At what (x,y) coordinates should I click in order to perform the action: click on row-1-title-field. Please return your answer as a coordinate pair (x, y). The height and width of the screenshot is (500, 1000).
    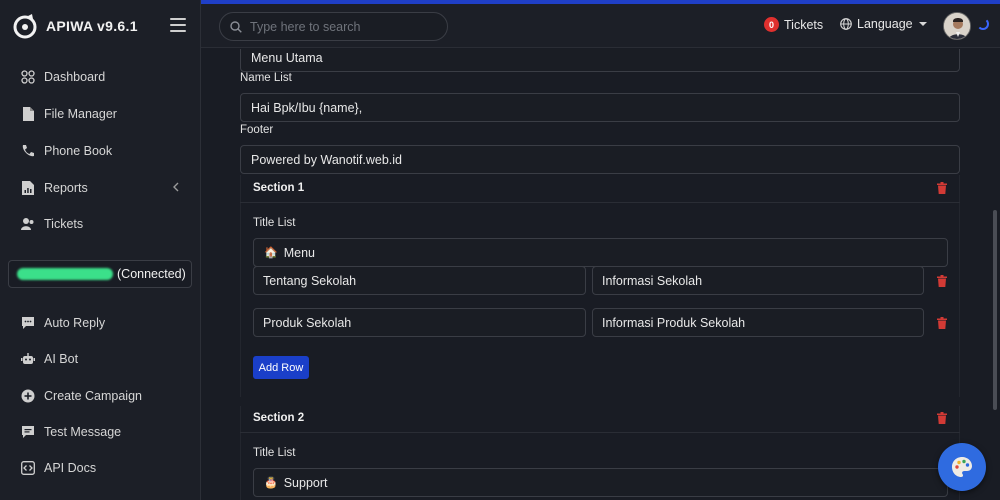
    Looking at the image, I should click on (419, 280).